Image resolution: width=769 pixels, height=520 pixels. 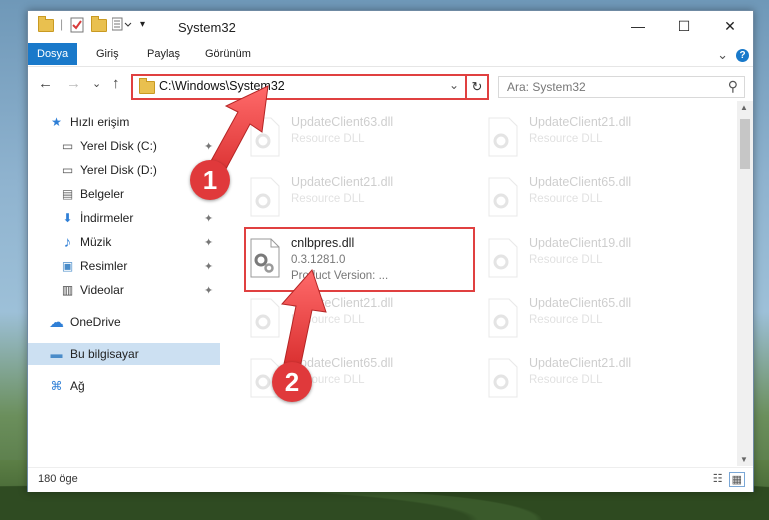 I want to click on step-badge-1: 1, so click(x=210, y=180).